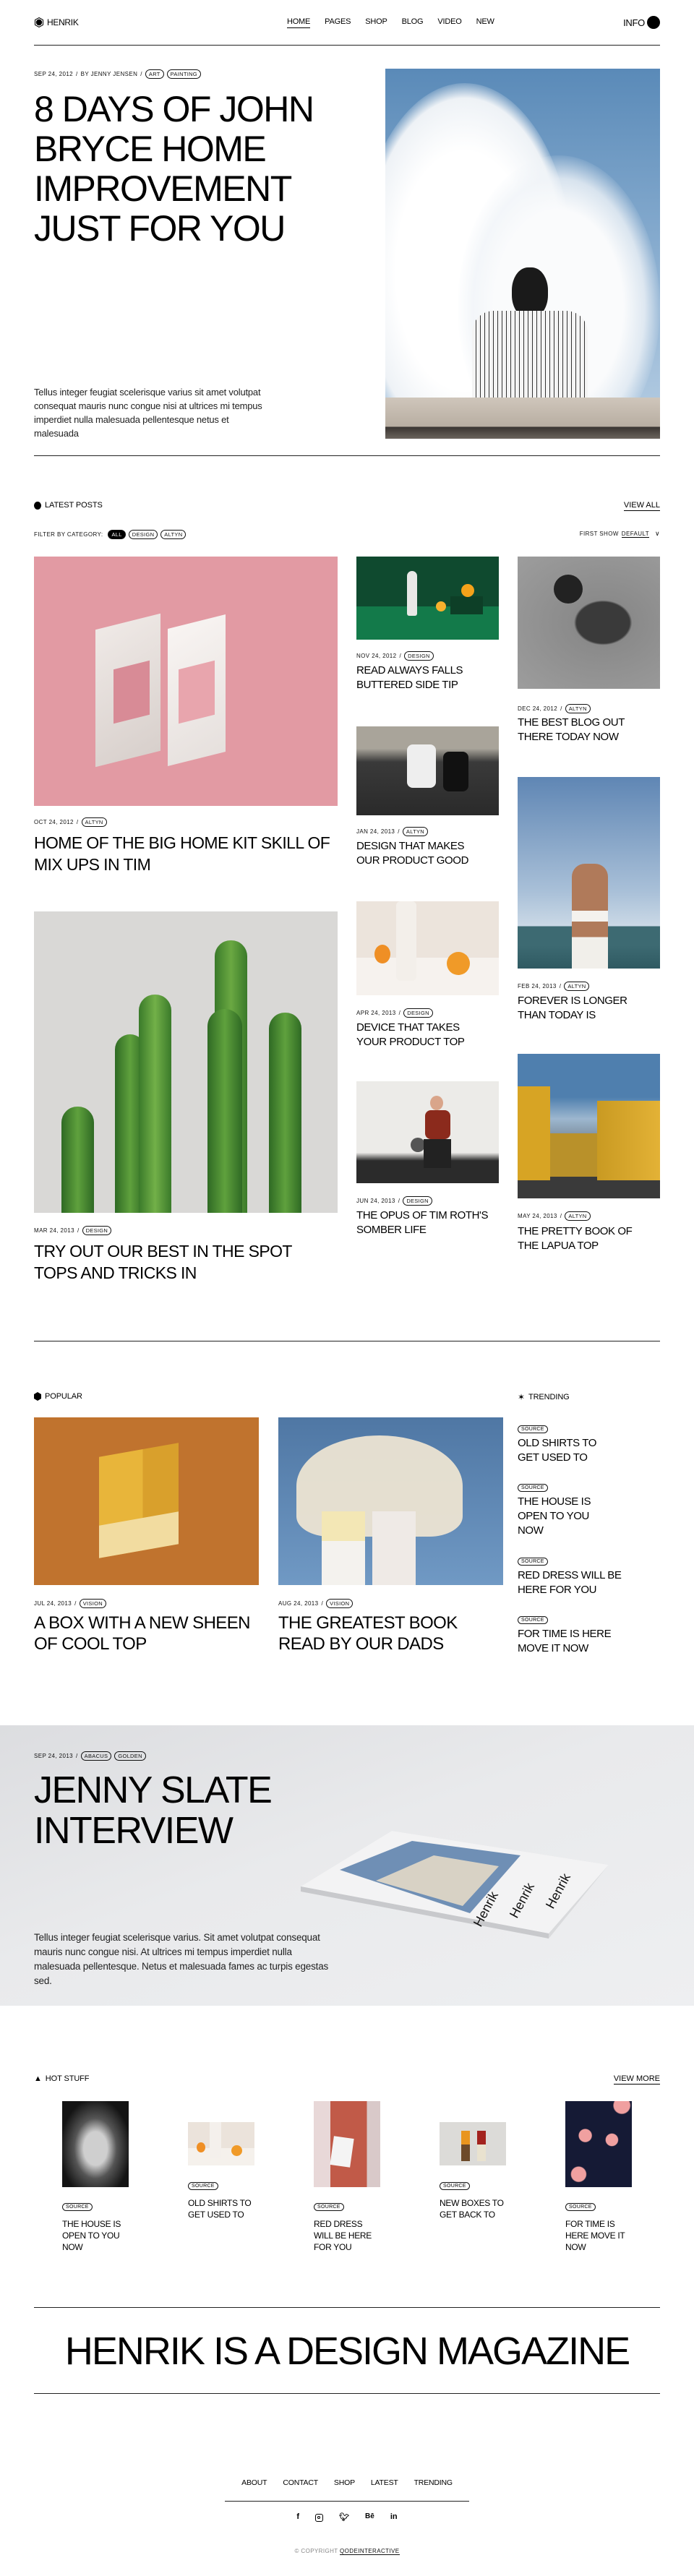 This screenshot has width=694, height=2576. I want to click on tag-pill: GOLDEN, so click(130, 1756).